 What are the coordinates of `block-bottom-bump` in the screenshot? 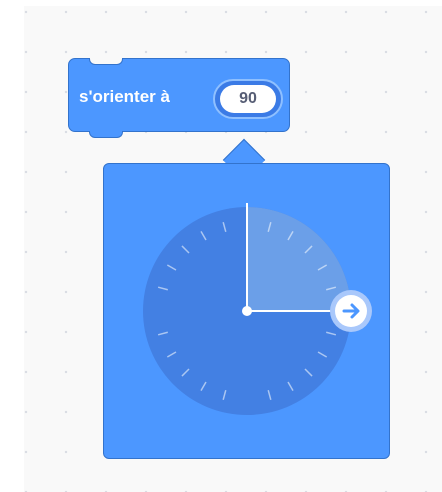 It's located at (106, 134).